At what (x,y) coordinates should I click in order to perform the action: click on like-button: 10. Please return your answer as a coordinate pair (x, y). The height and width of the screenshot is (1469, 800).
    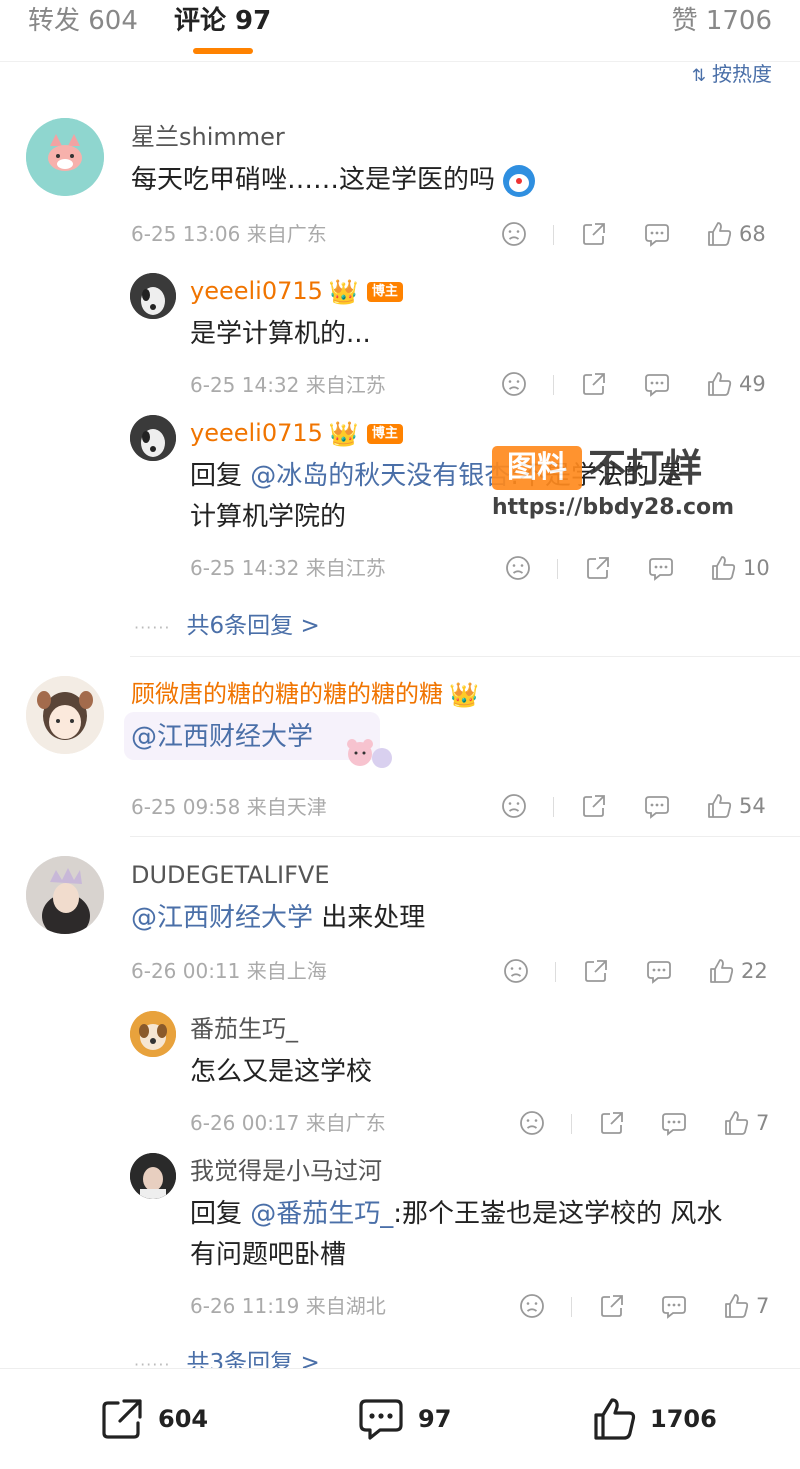
    Looking at the image, I should click on (739, 568).